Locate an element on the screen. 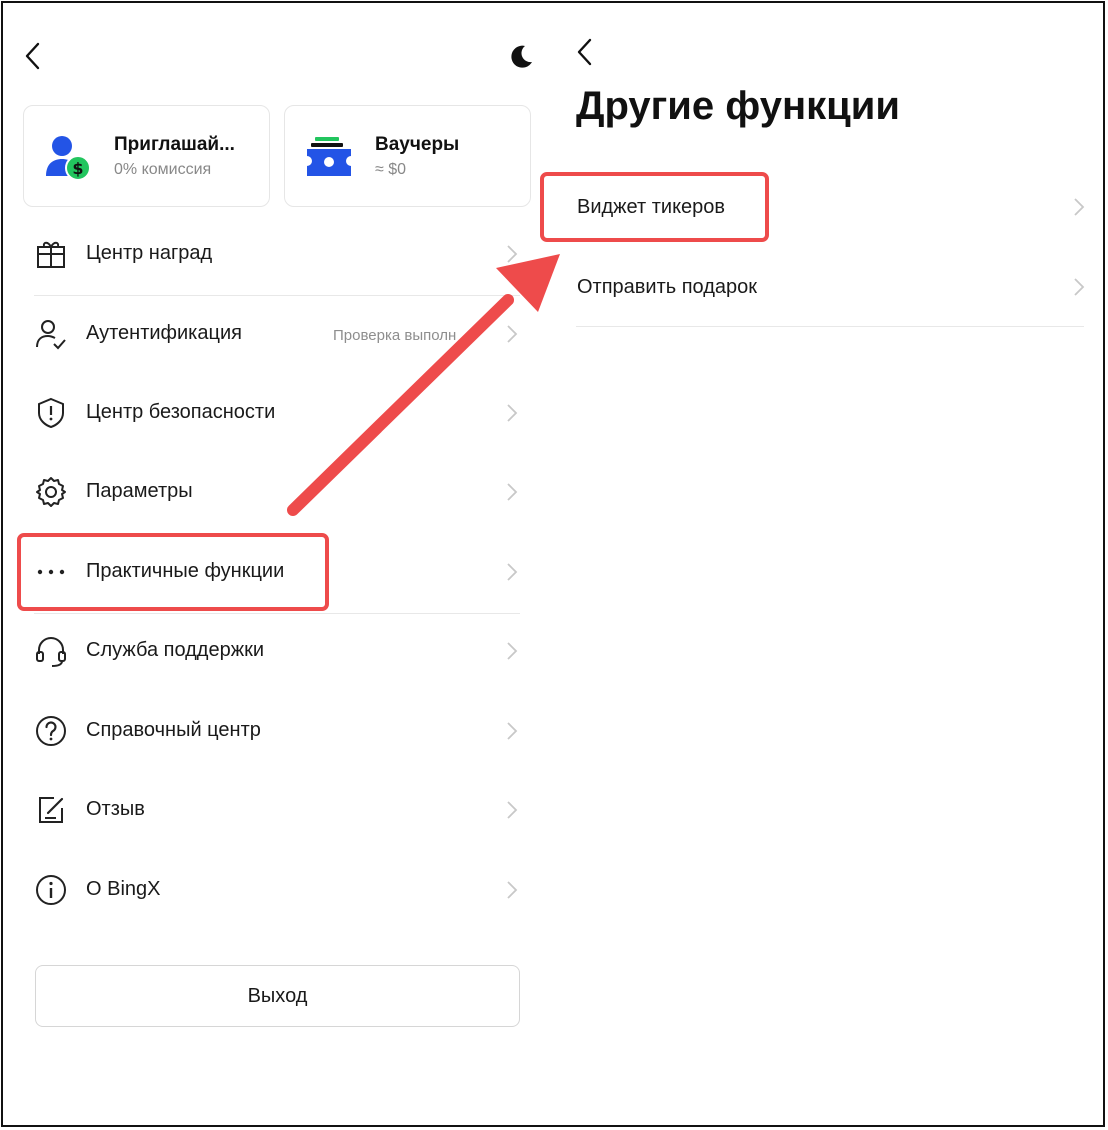 The image size is (1108, 1130). moon-icon is located at coordinates (521, 57).